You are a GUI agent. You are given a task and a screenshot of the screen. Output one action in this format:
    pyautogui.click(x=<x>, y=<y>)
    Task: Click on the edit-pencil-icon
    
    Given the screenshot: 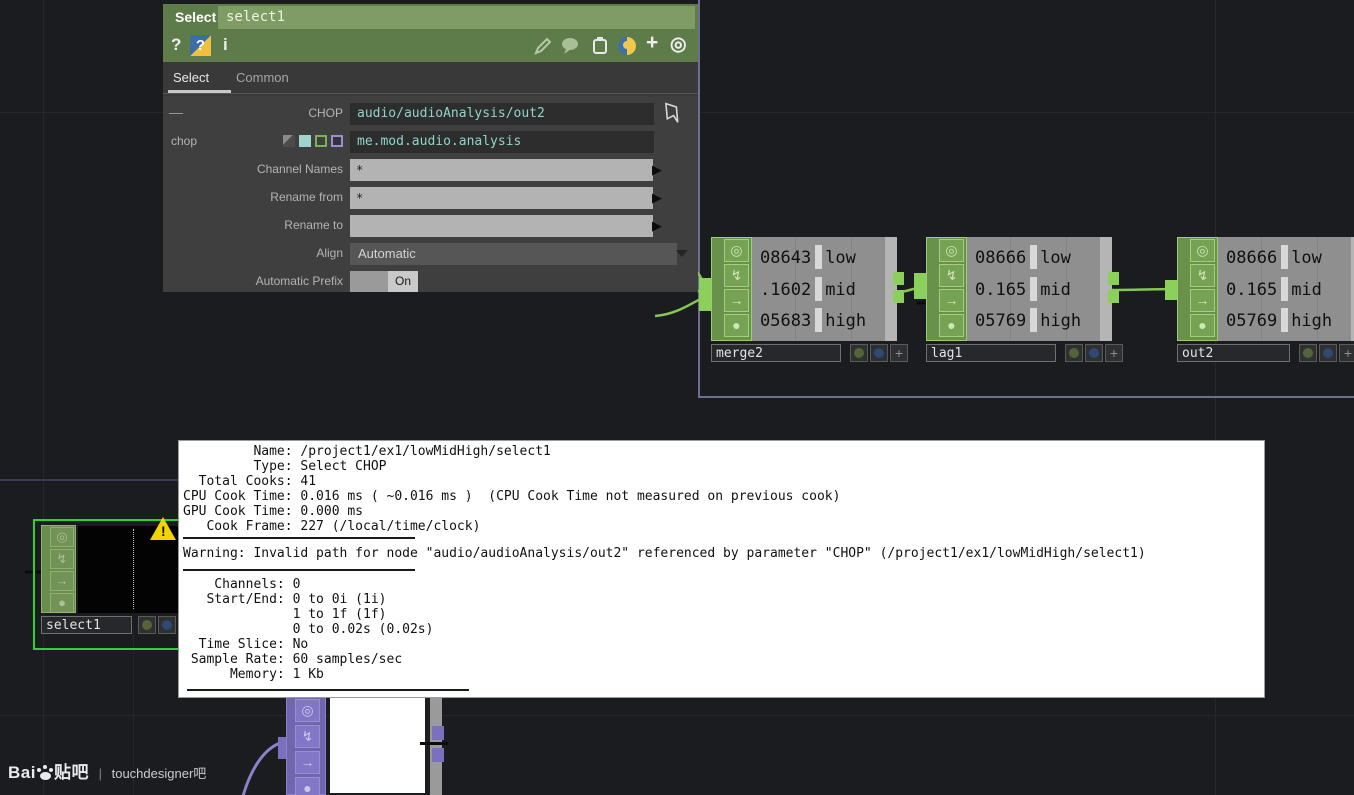 What is the action you would take?
    pyautogui.click(x=543, y=46)
    